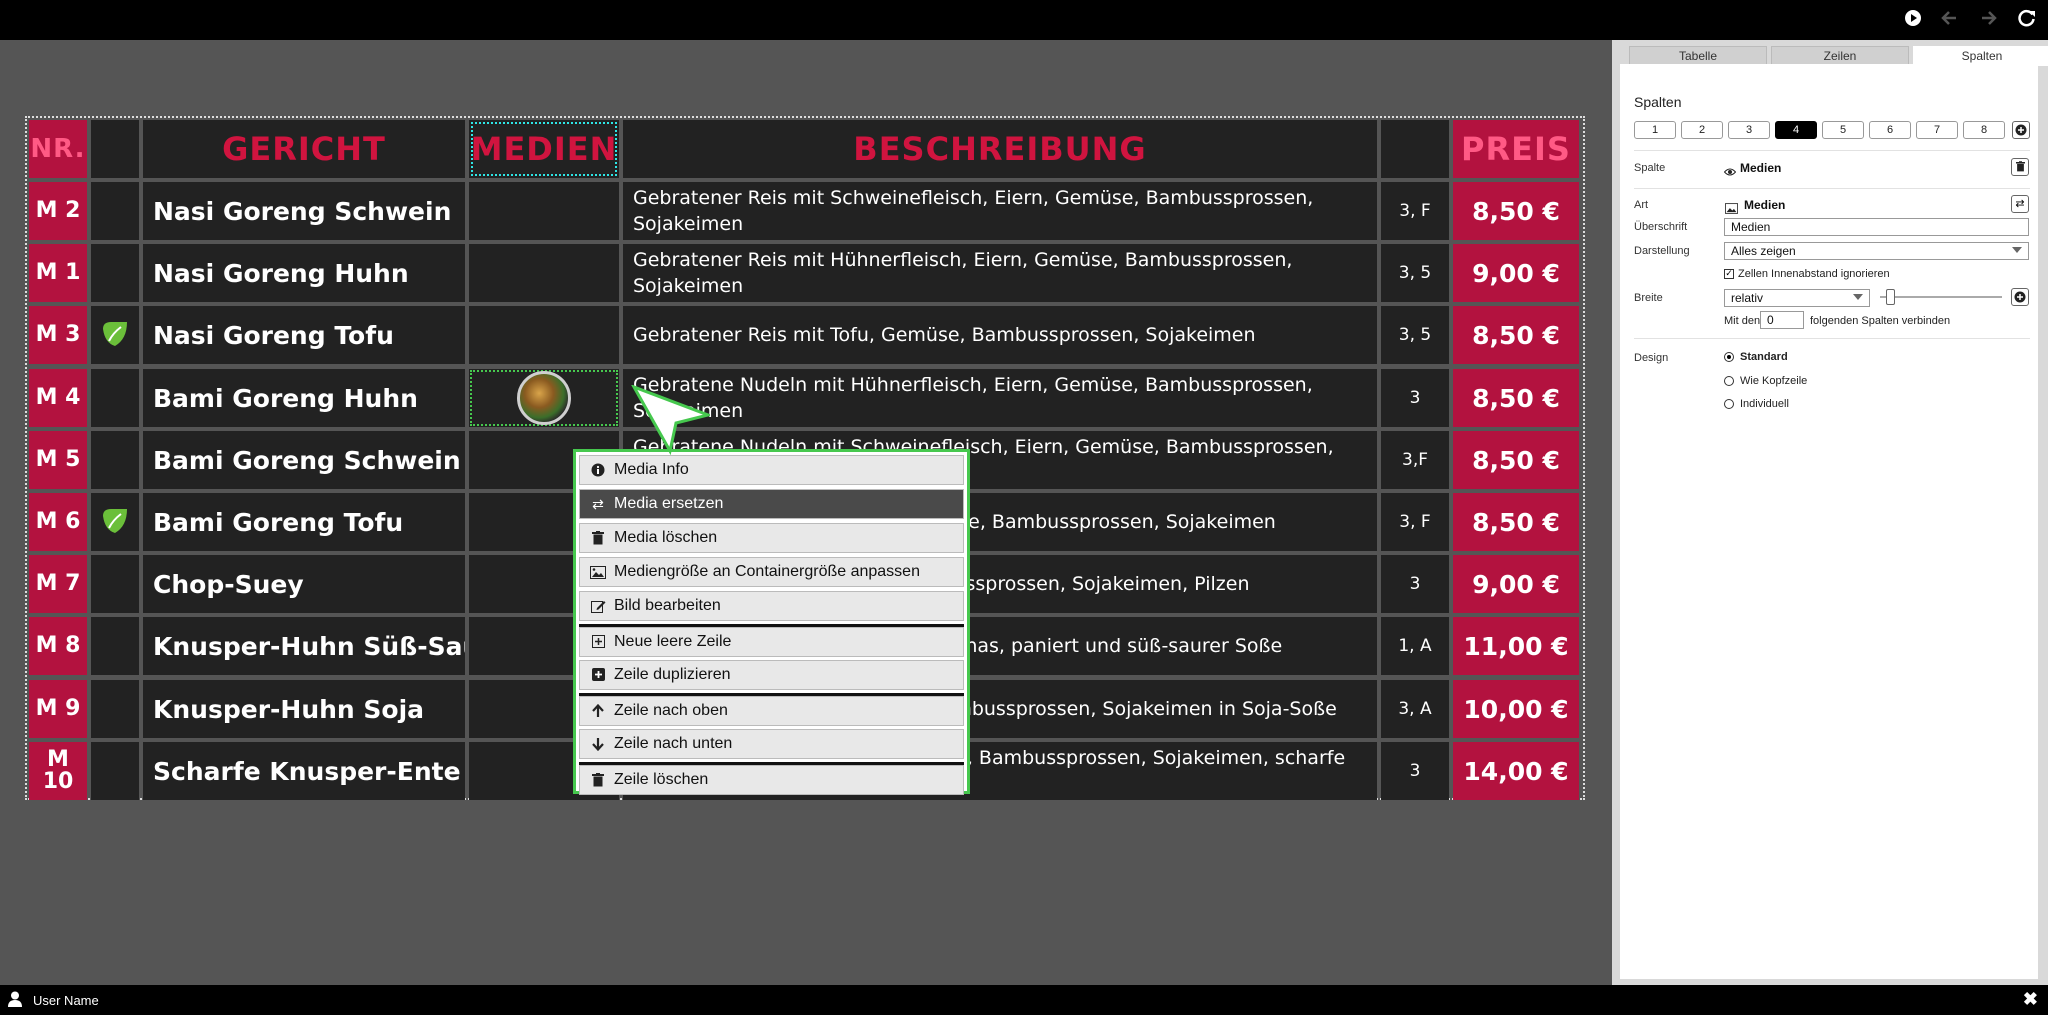 The width and height of the screenshot is (2048, 1015). I want to click on ueberschrift-input: Medien, so click(1876, 227).